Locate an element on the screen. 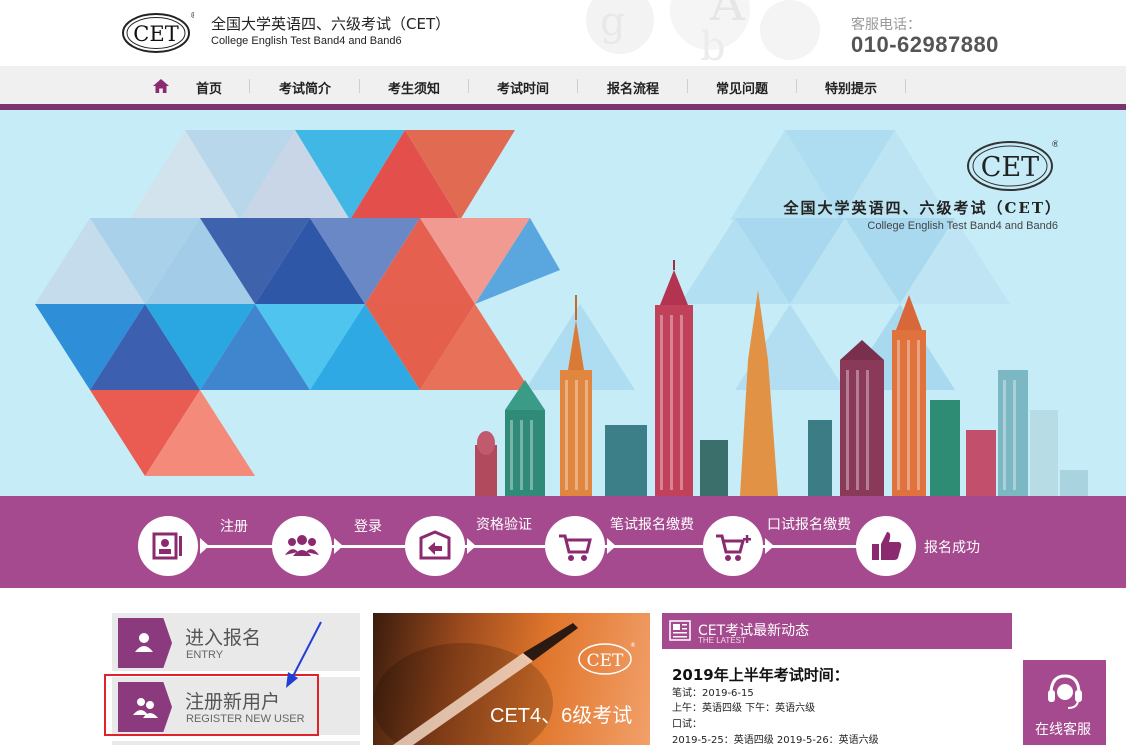 The height and width of the screenshot is (745, 1126). banner-cet-logo: CET ® is located at coordinates (1012, 165).